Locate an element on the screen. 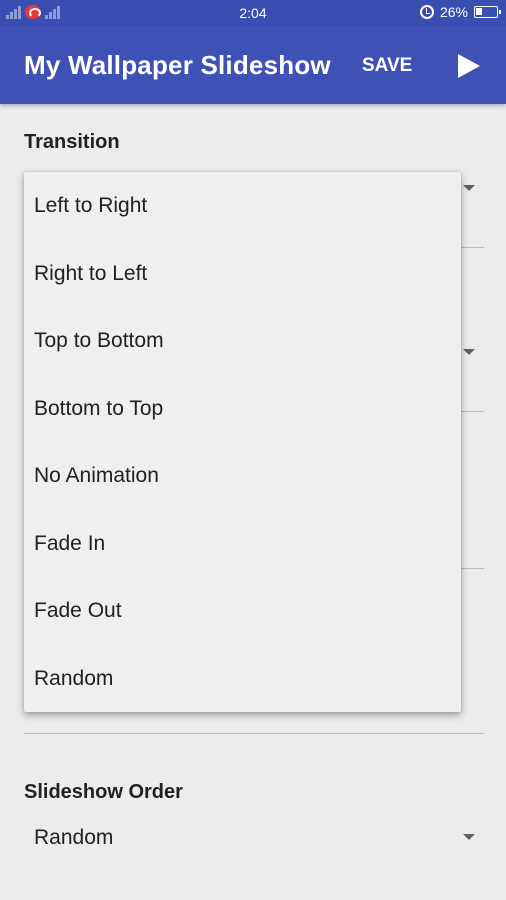 This screenshot has height=900, width=506. play-icon is located at coordinates (469, 66).